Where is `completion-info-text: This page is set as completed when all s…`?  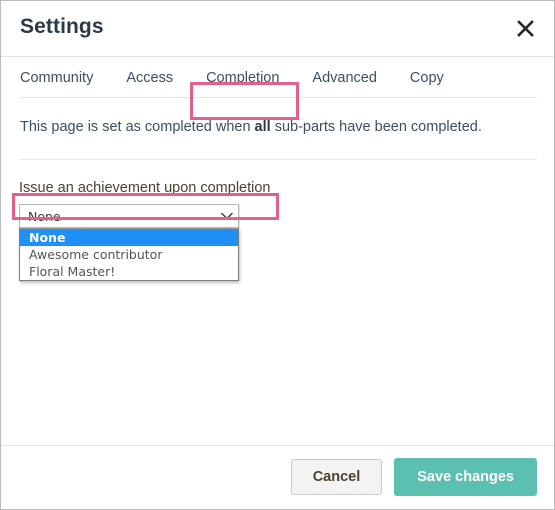 completion-info-text: This page is set as completed when all s… is located at coordinates (251, 127).